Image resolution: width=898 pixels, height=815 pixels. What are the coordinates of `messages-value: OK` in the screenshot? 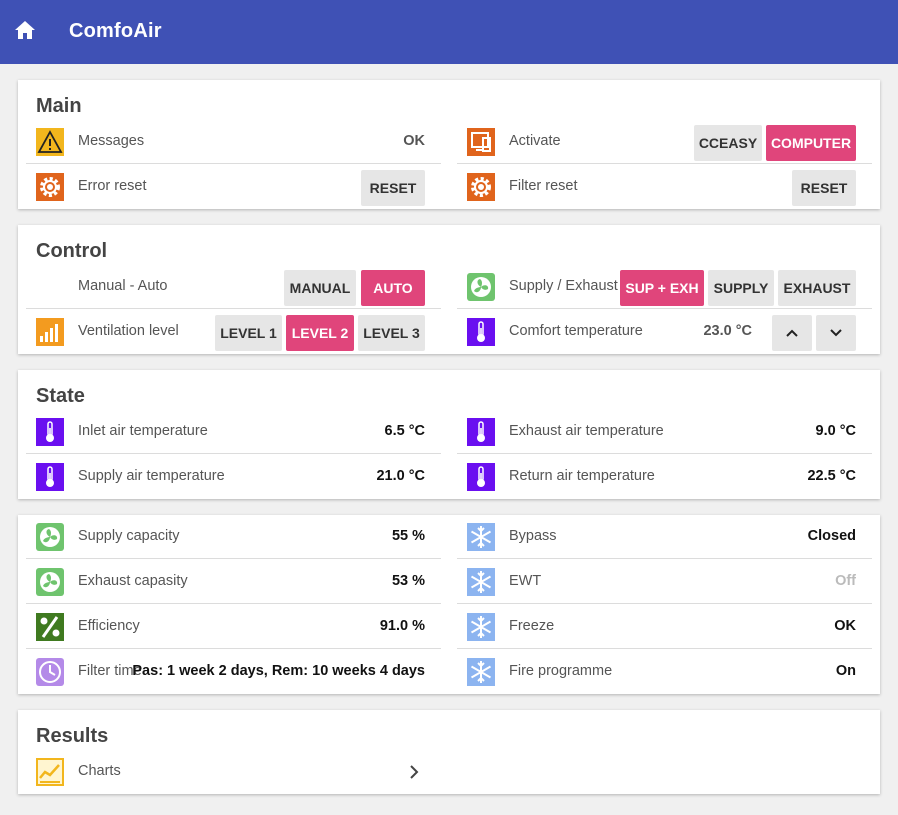 It's located at (414, 141).